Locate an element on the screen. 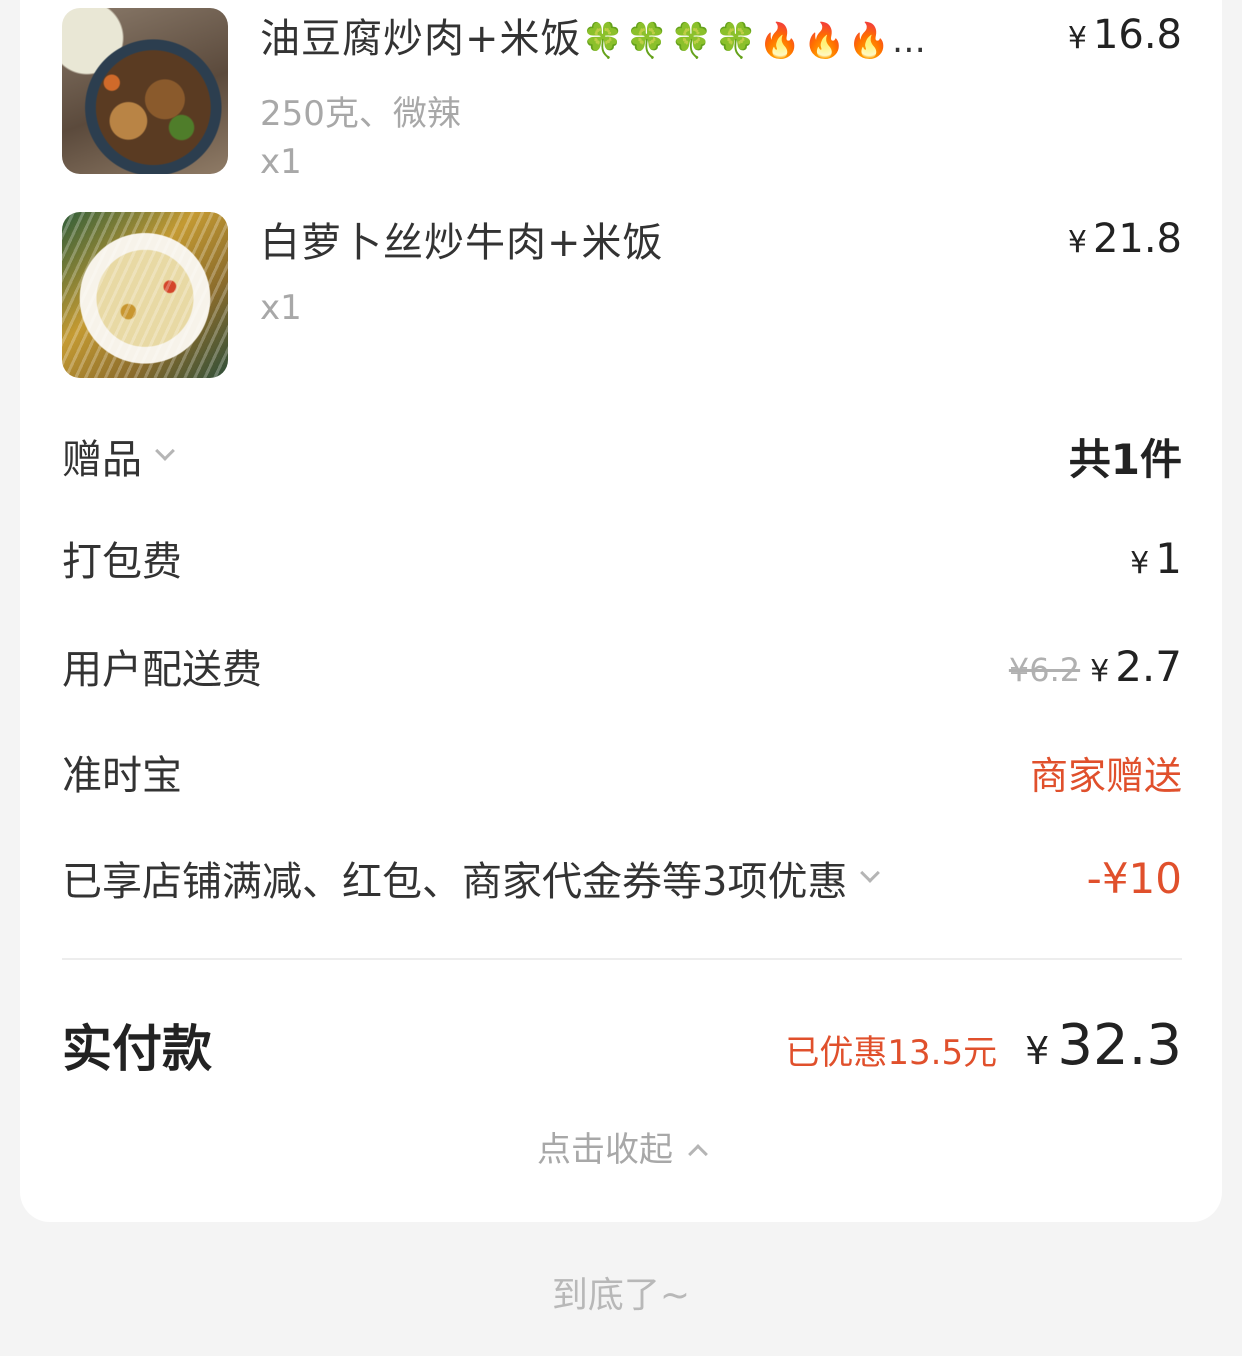 Image resolution: width=1242 pixels, height=1356 pixels. gift-count: 共1件 is located at coordinates (1125, 459).